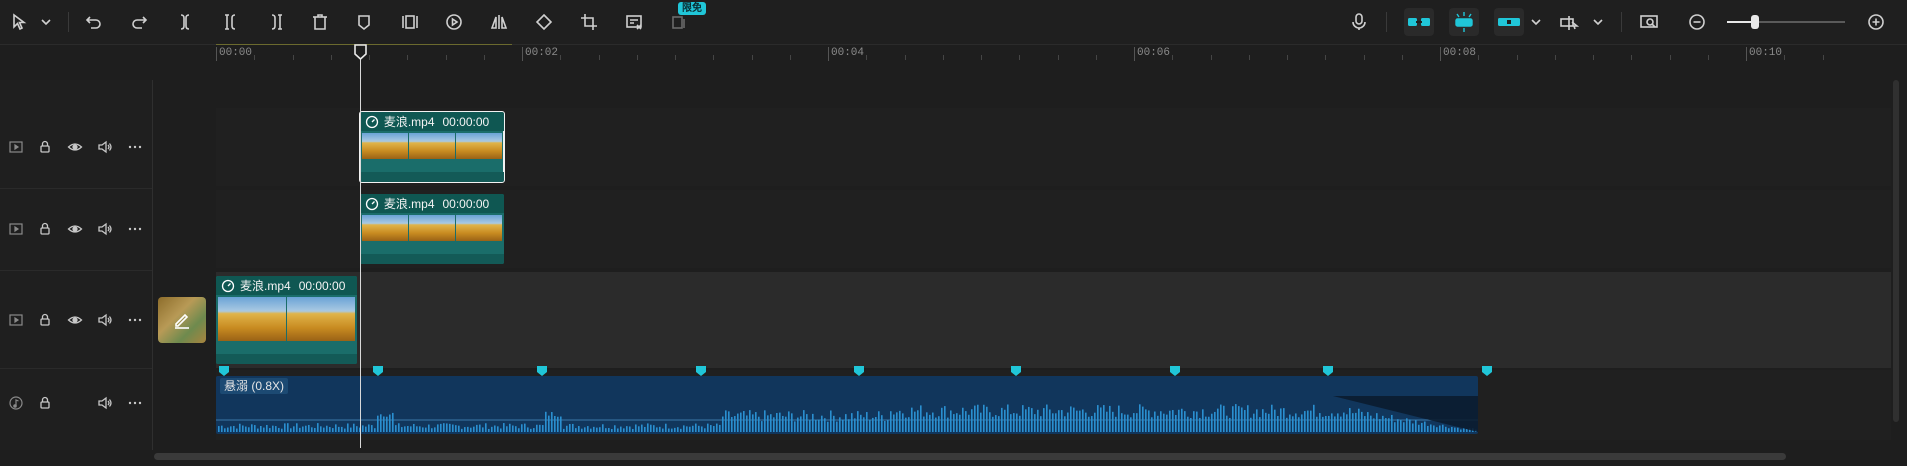 The image size is (1907, 466). Describe the element at coordinates (679, 22) in the screenshot. I see `smart-cutout-icon` at that location.